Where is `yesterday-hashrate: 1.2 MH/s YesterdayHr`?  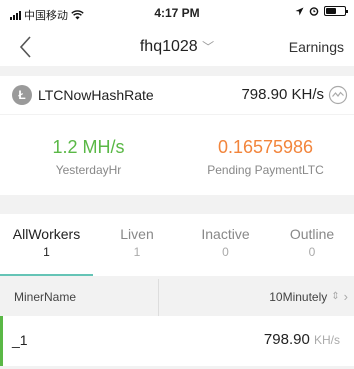
yesterday-hashrate: 1.2 MH/s YesterdayHr is located at coordinates (88, 157).